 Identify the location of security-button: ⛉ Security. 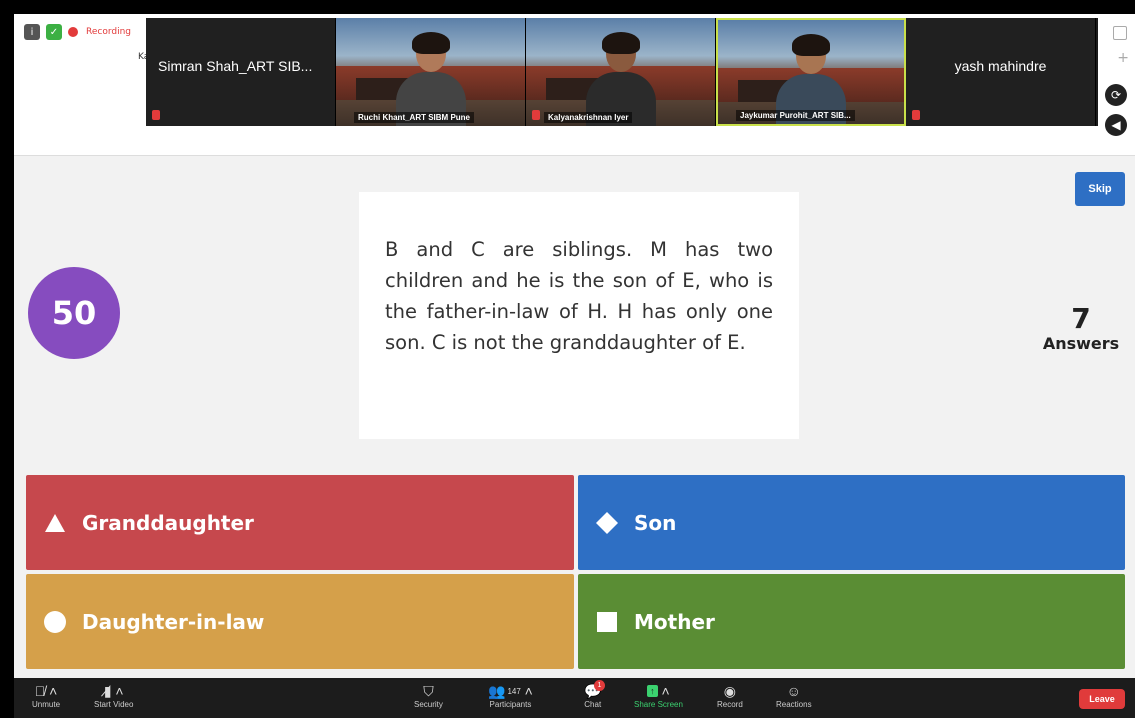
(428, 696).